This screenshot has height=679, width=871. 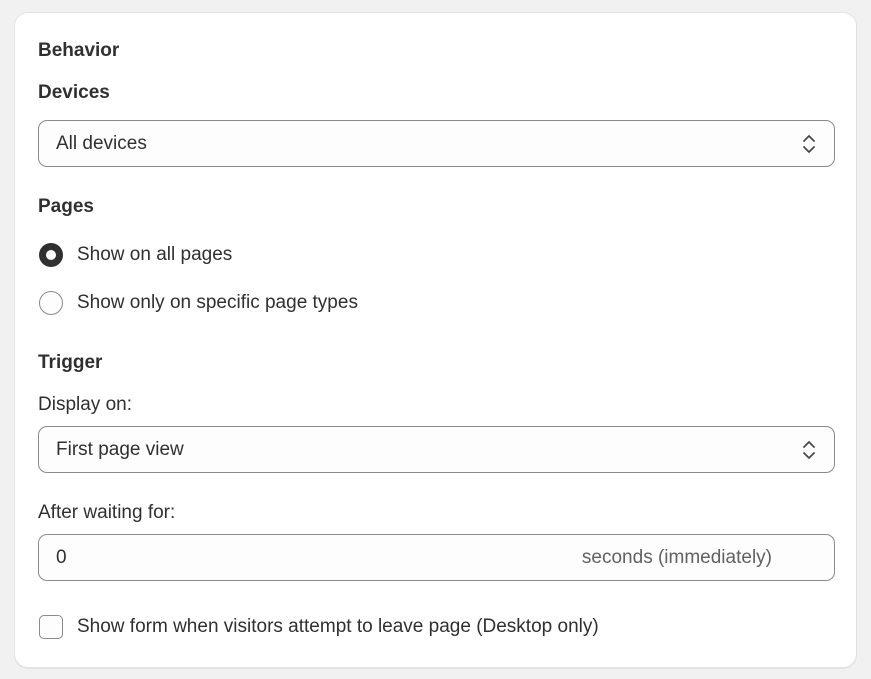 I want to click on devices-select: All devices, so click(x=436, y=143).